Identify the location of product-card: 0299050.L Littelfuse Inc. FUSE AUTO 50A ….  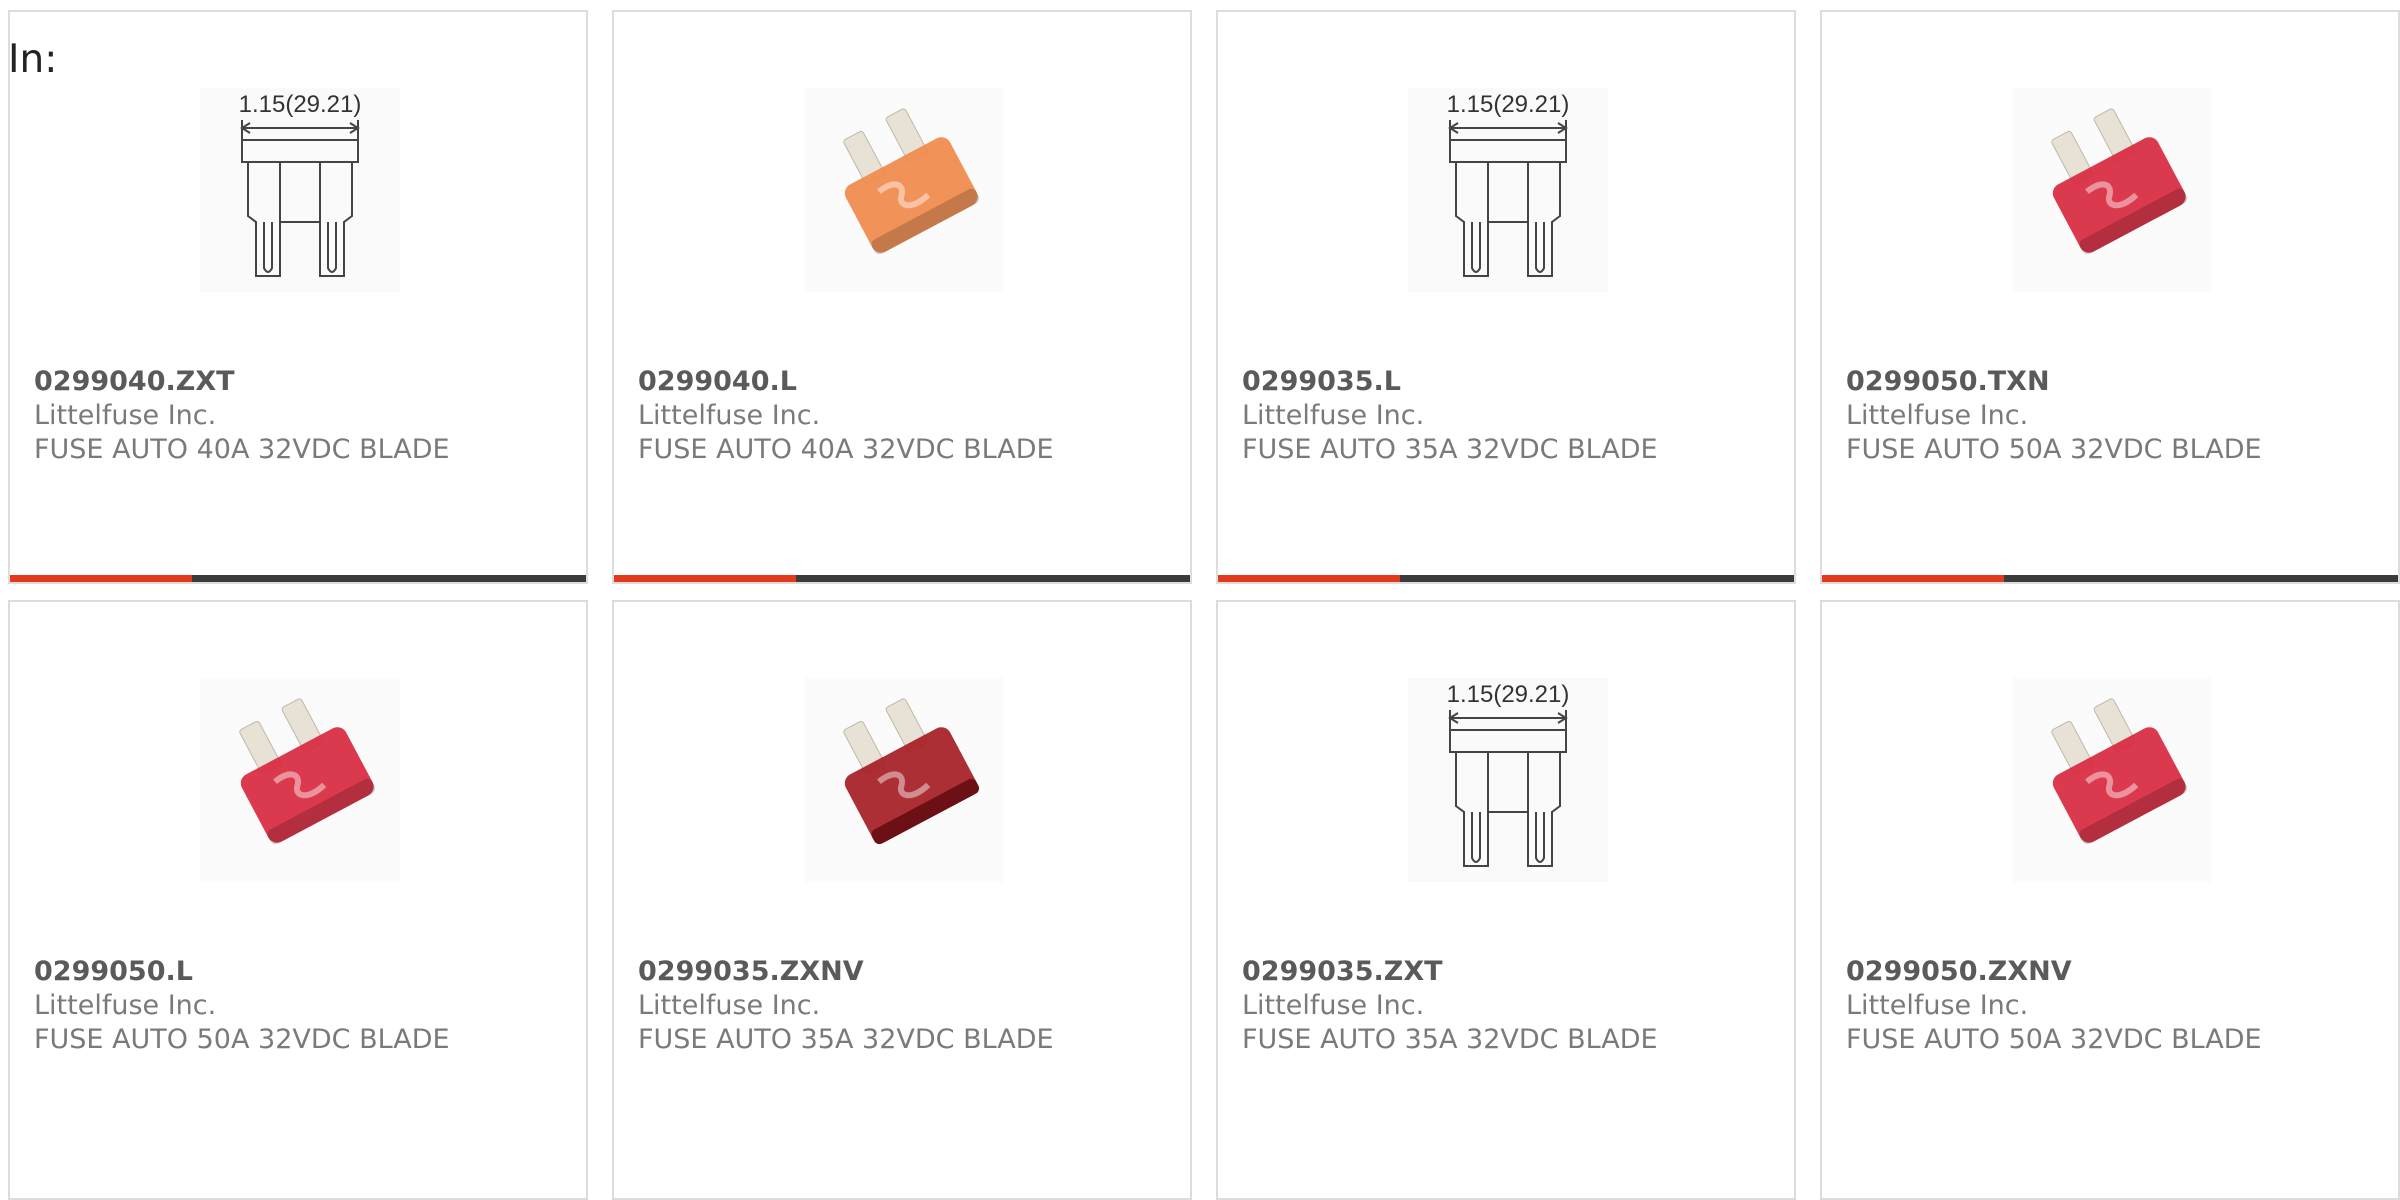
(298, 900).